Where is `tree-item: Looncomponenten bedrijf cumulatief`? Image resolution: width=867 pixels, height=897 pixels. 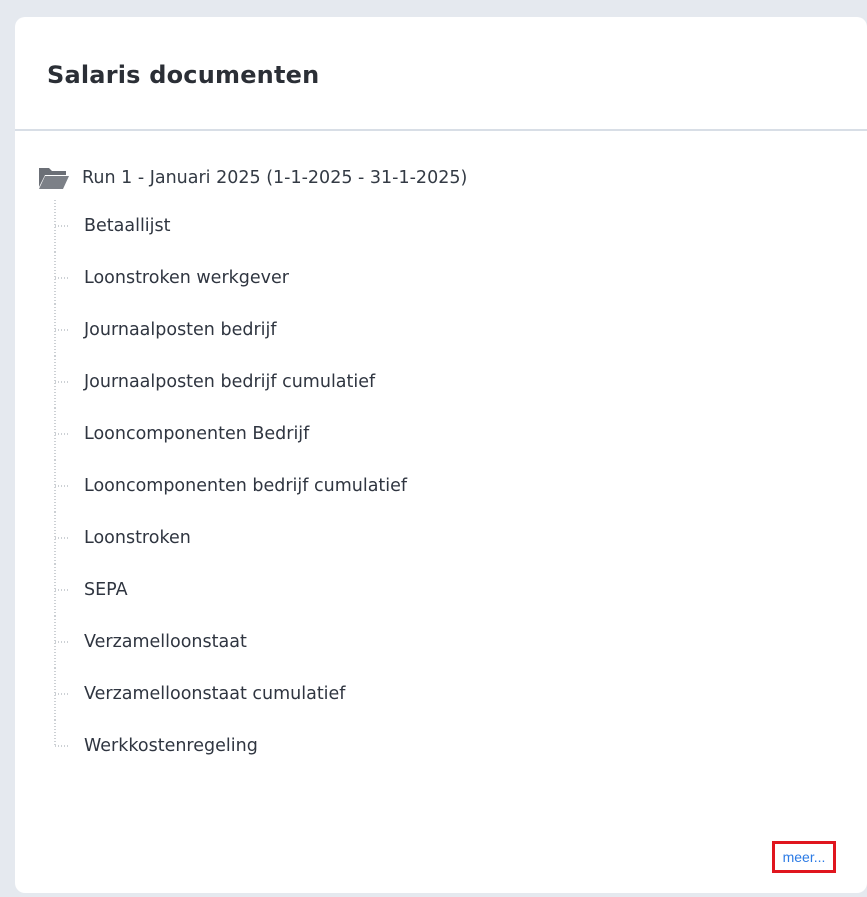
tree-item: Looncomponenten bedrijf cumulatief is located at coordinates (460, 486).